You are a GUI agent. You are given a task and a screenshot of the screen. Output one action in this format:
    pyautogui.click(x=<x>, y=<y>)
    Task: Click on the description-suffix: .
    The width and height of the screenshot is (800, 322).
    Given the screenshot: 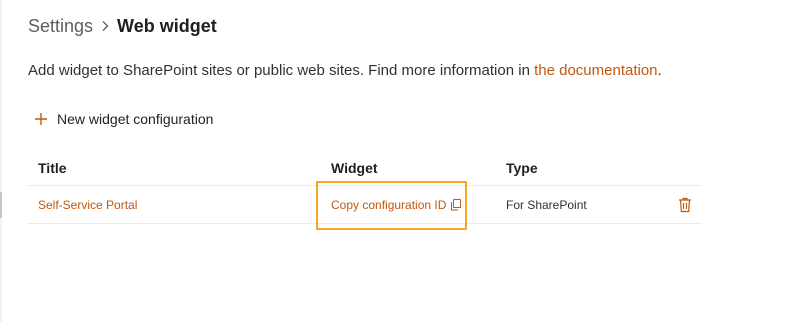 What is the action you would take?
    pyautogui.click(x=659, y=70)
    